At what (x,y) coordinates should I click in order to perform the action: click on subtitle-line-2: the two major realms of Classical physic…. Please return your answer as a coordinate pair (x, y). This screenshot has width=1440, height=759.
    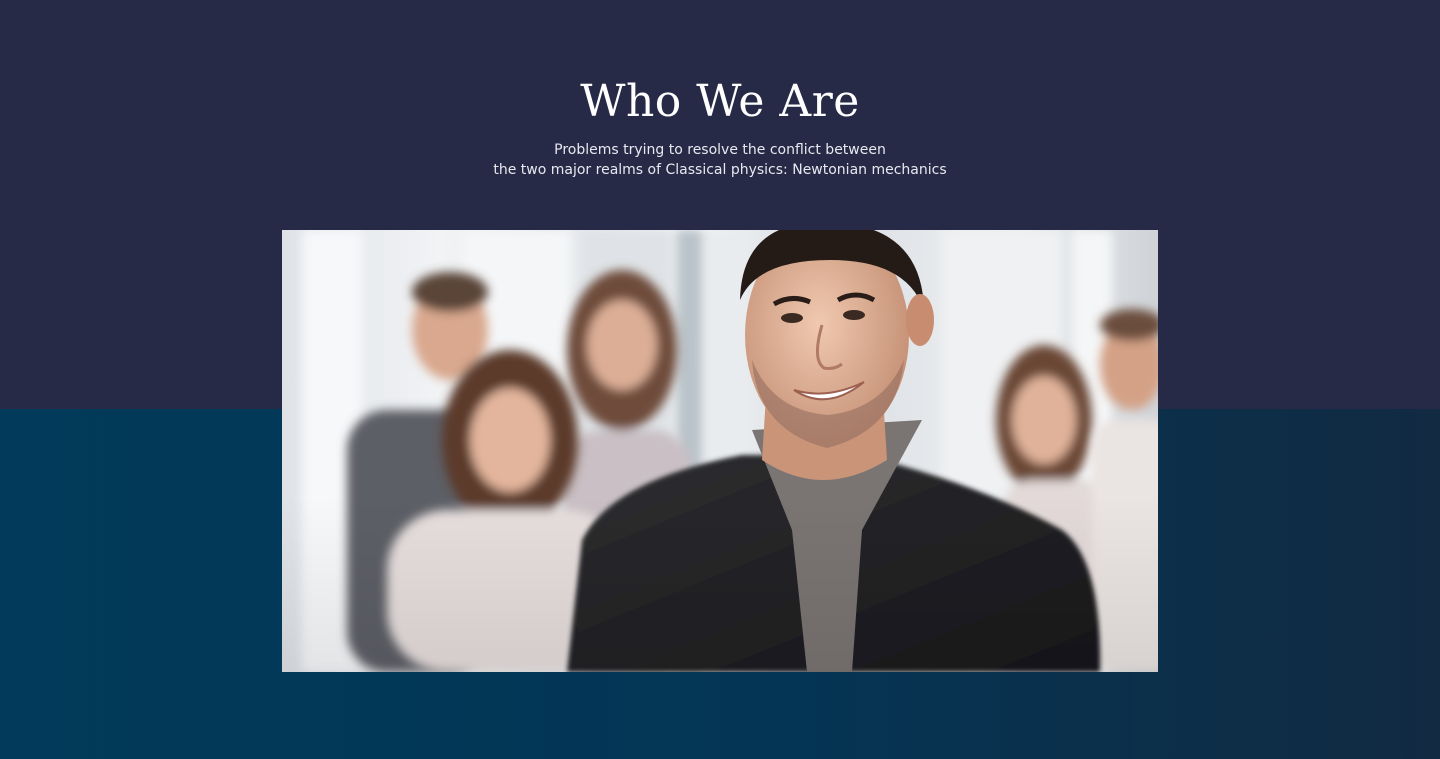
    Looking at the image, I should click on (720, 170).